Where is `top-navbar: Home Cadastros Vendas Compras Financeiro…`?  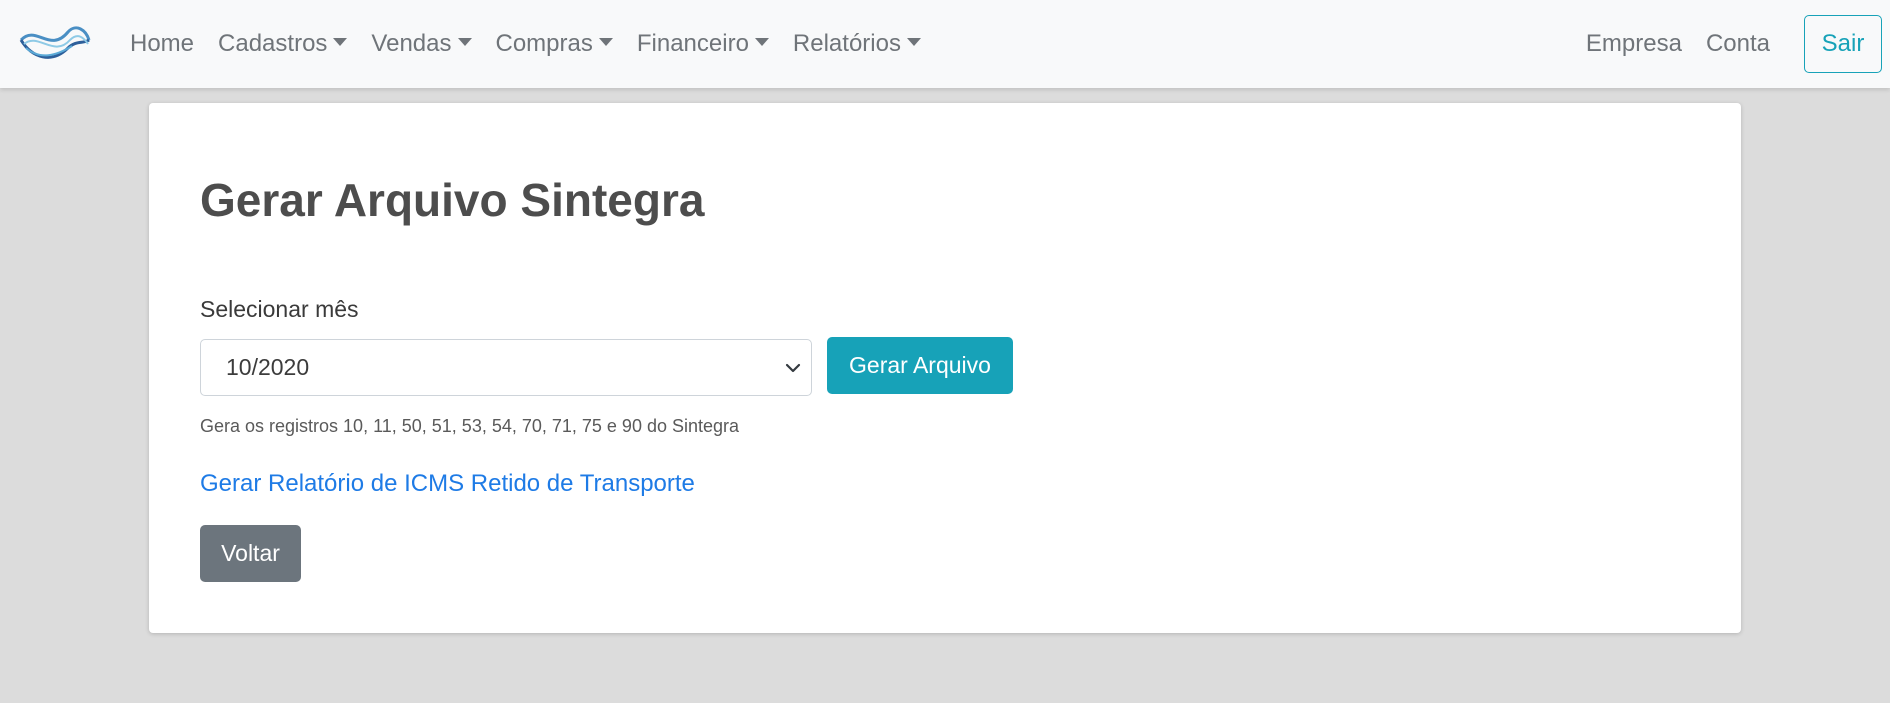
top-navbar: Home Cadastros Vendas Compras Financeiro… is located at coordinates (945, 44).